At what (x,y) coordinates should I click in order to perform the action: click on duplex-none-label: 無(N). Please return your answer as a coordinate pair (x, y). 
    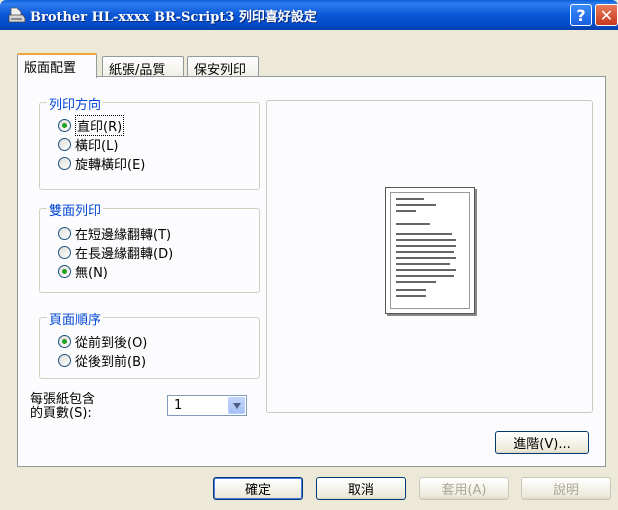
    Looking at the image, I should click on (91, 273).